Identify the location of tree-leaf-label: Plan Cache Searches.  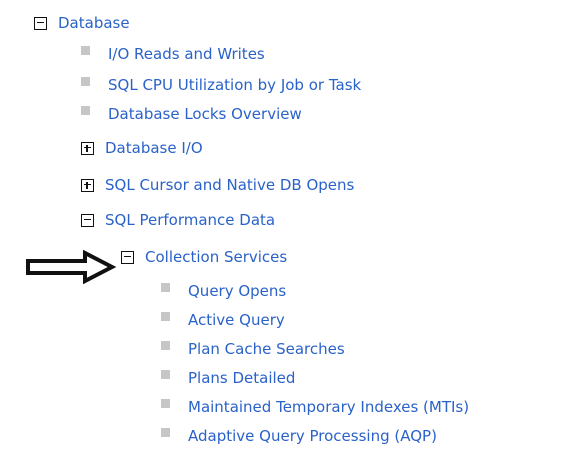
(266, 349).